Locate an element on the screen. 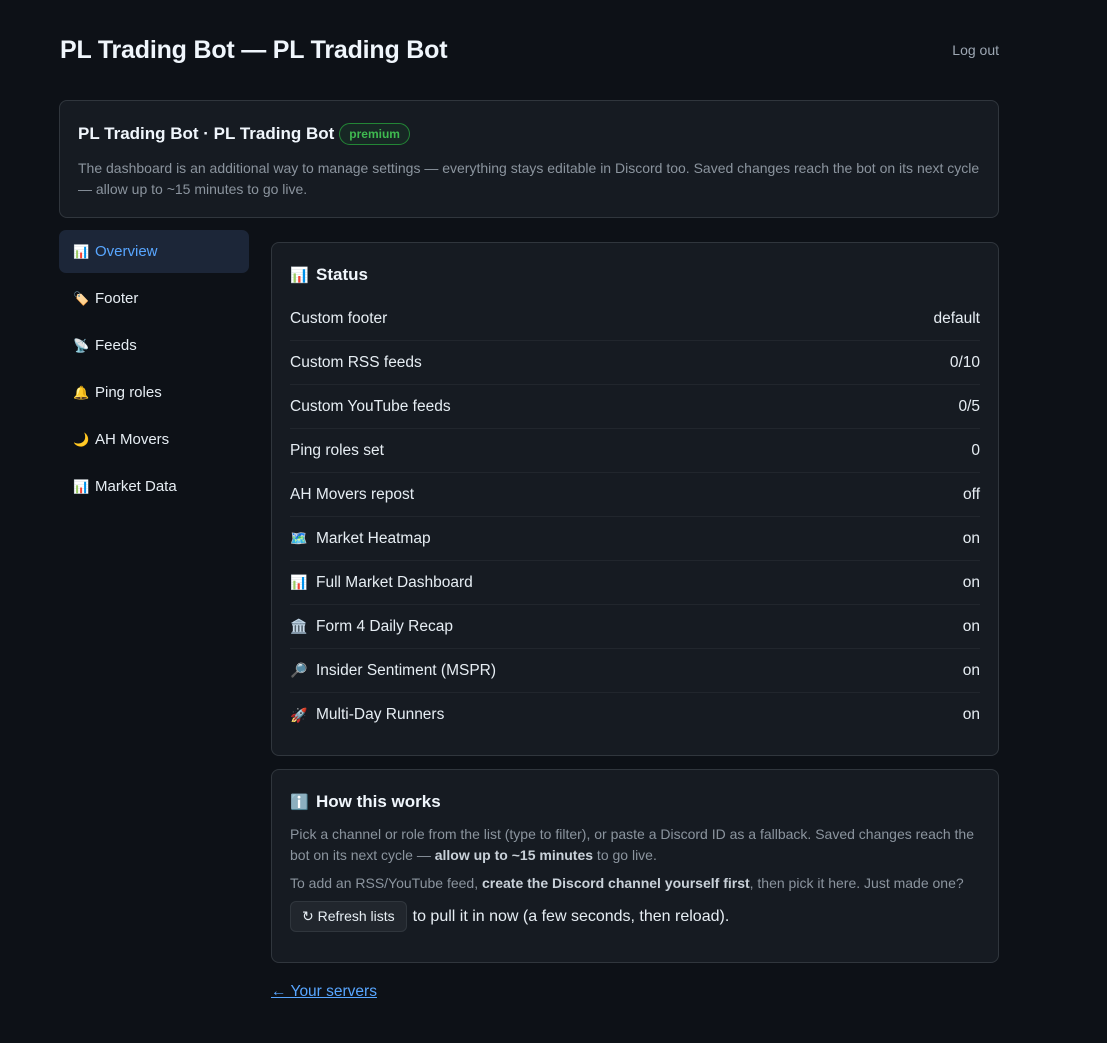 This screenshot has height=1043, width=1107. sidebar-item-ping-roles: 🔔 Ping roles is located at coordinates (154, 392).